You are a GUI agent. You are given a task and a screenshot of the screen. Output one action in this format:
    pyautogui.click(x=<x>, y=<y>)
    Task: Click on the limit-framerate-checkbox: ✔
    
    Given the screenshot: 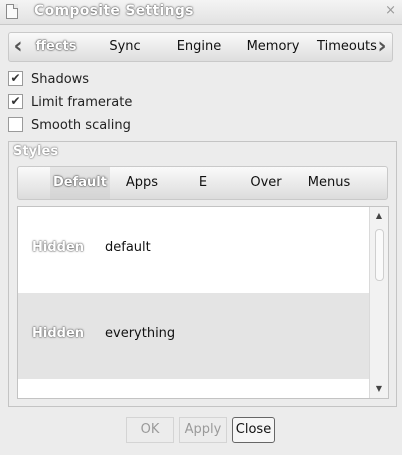 What is the action you would take?
    pyautogui.click(x=15, y=101)
    